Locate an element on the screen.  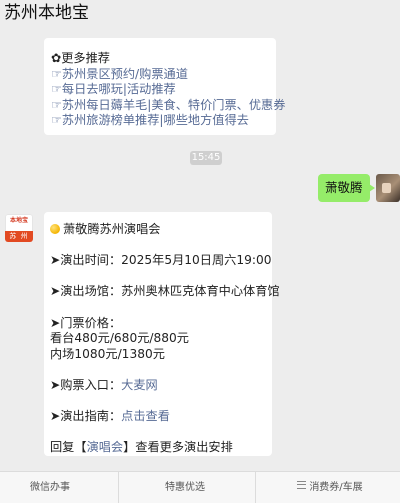
chat-header: 苏州本地宝 is located at coordinates (200, 13).